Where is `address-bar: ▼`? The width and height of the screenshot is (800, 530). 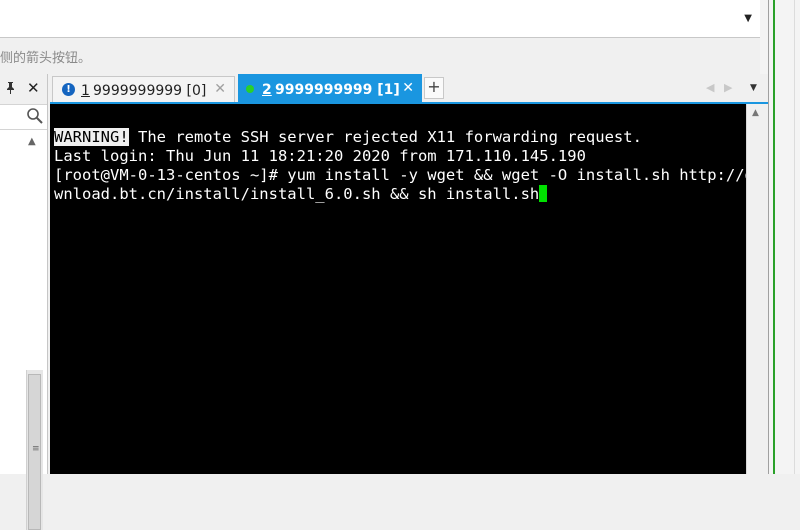 address-bar: ▼ is located at coordinates (380, 19).